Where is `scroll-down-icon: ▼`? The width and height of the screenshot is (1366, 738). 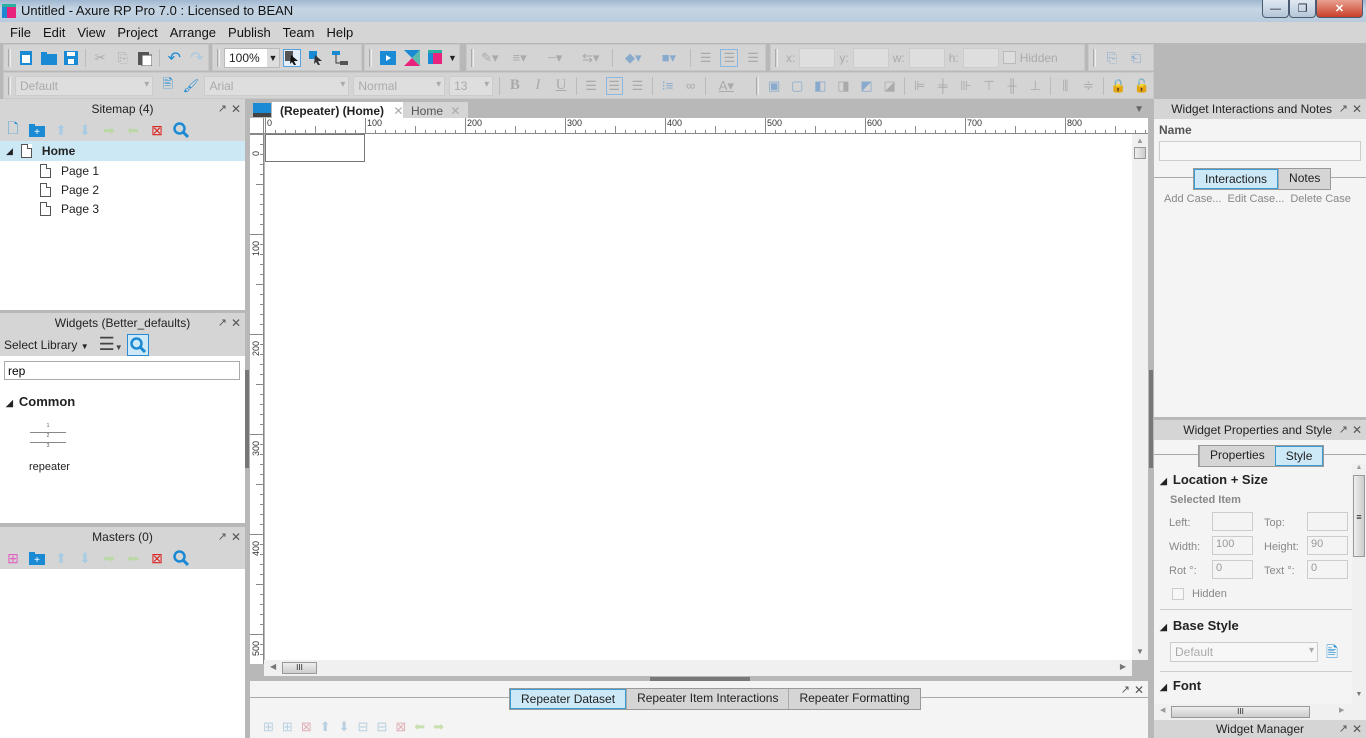
scroll-down-icon: ▼ is located at coordinates (1359, 694).